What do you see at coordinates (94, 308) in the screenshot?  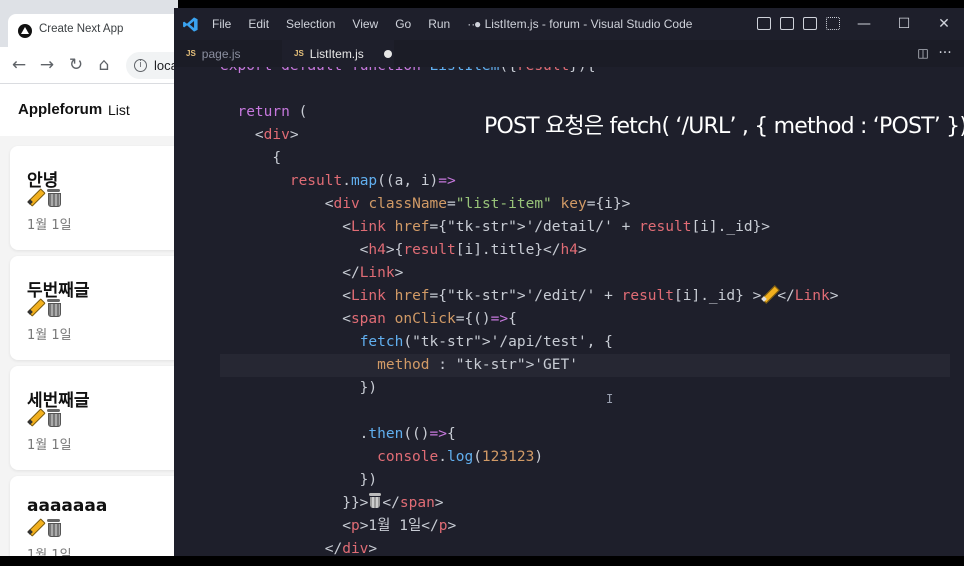 I see `list-item: 두번째글 1월 1일` at bounding box center [94, 308].